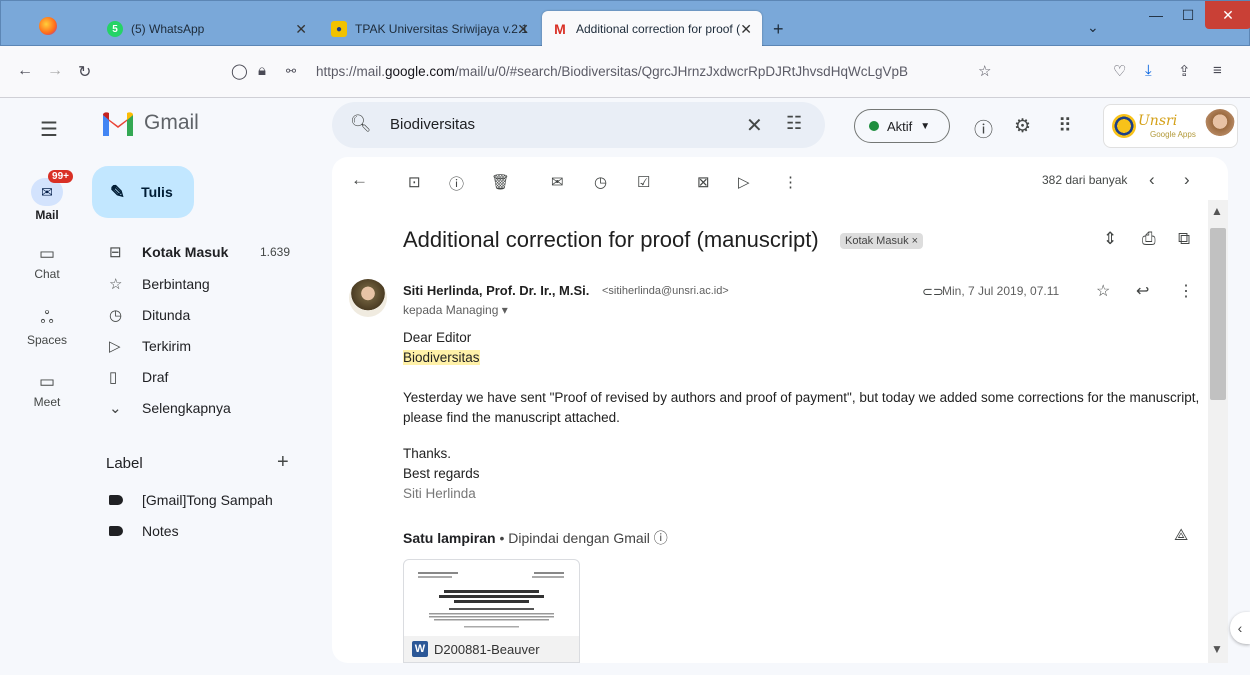  What do you see at coordinates (1156, 15) in the screenshot?
I see `minimize-icon: —` at bounding box center [1156, 15].